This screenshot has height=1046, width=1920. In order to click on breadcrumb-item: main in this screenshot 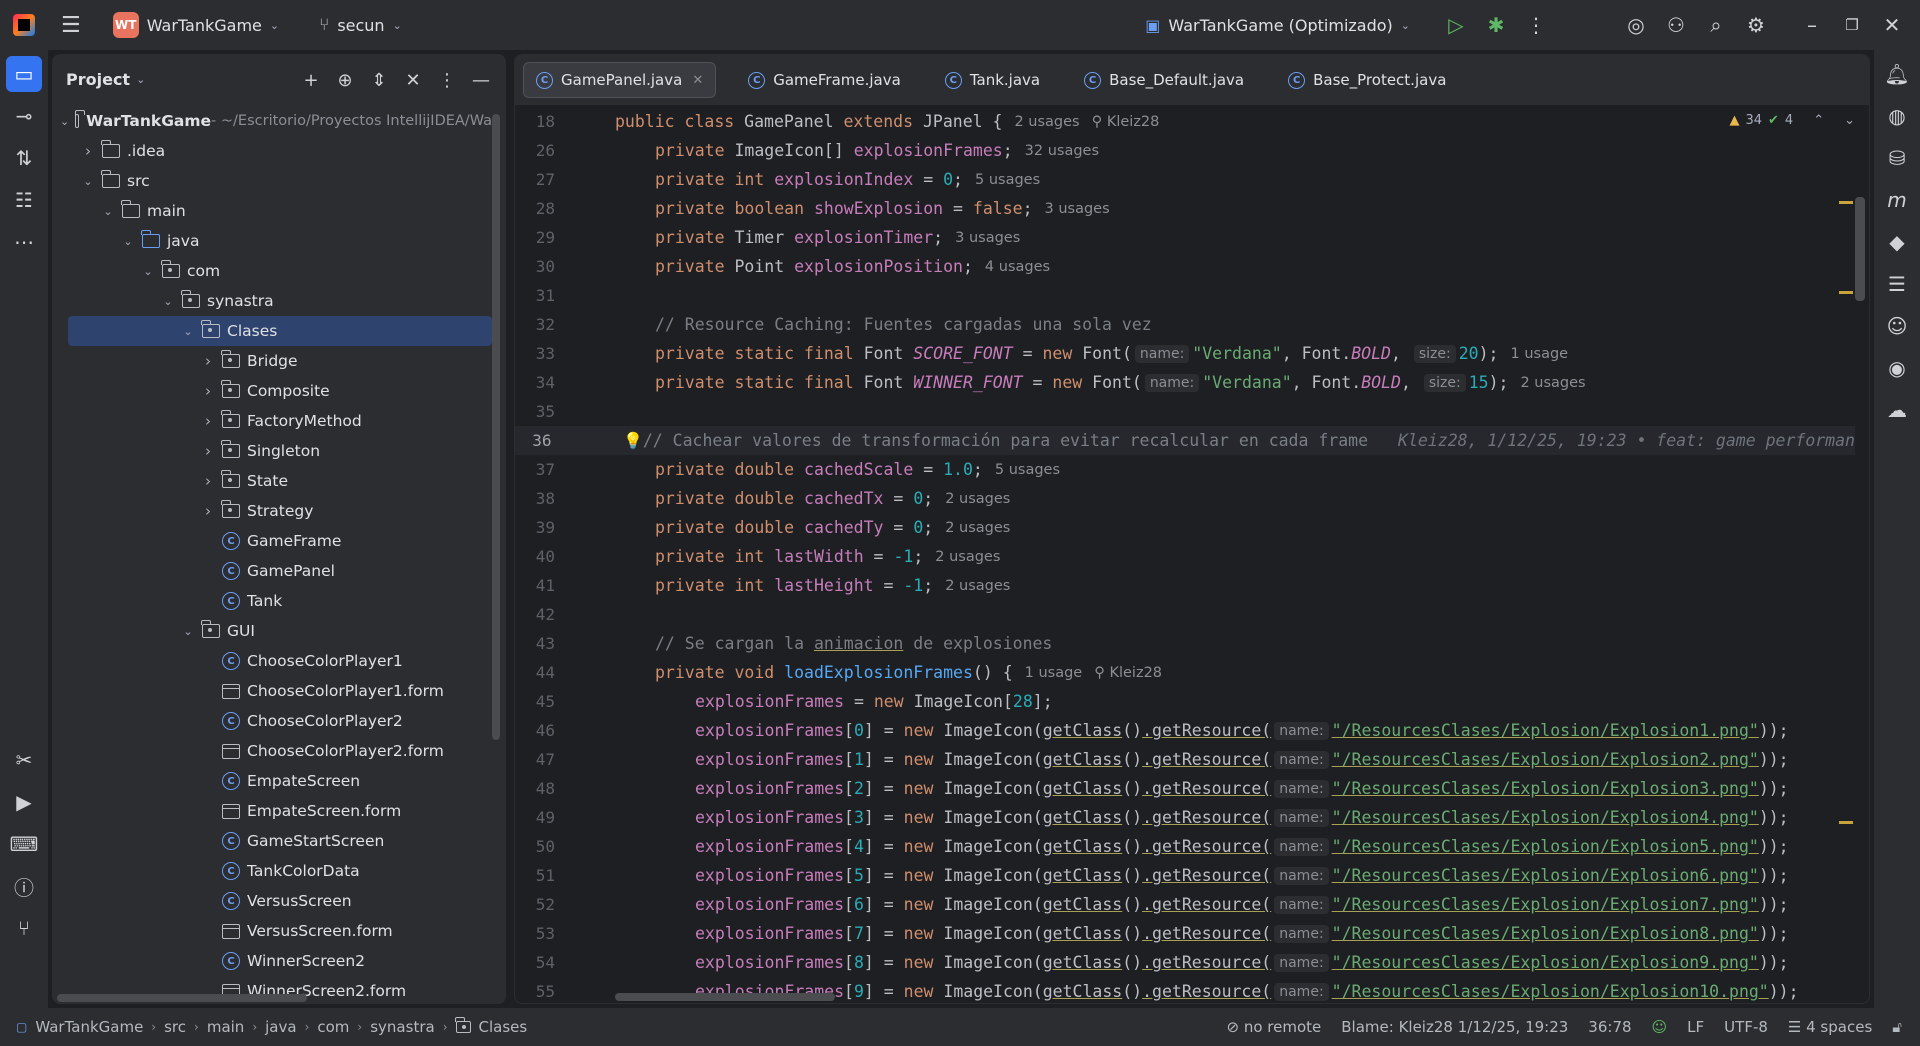, I will do `click(225, 1027)`.